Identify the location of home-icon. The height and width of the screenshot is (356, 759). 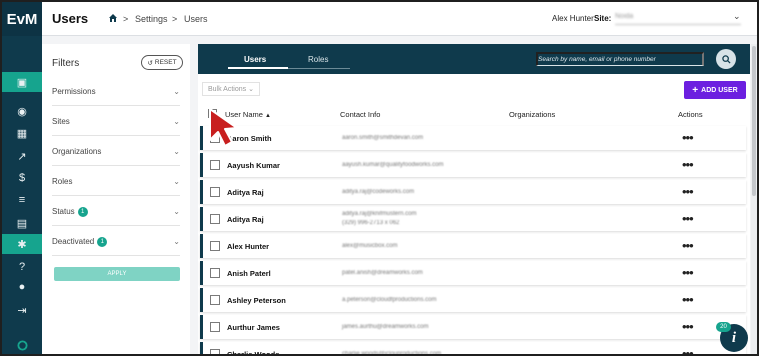
(113, 18).